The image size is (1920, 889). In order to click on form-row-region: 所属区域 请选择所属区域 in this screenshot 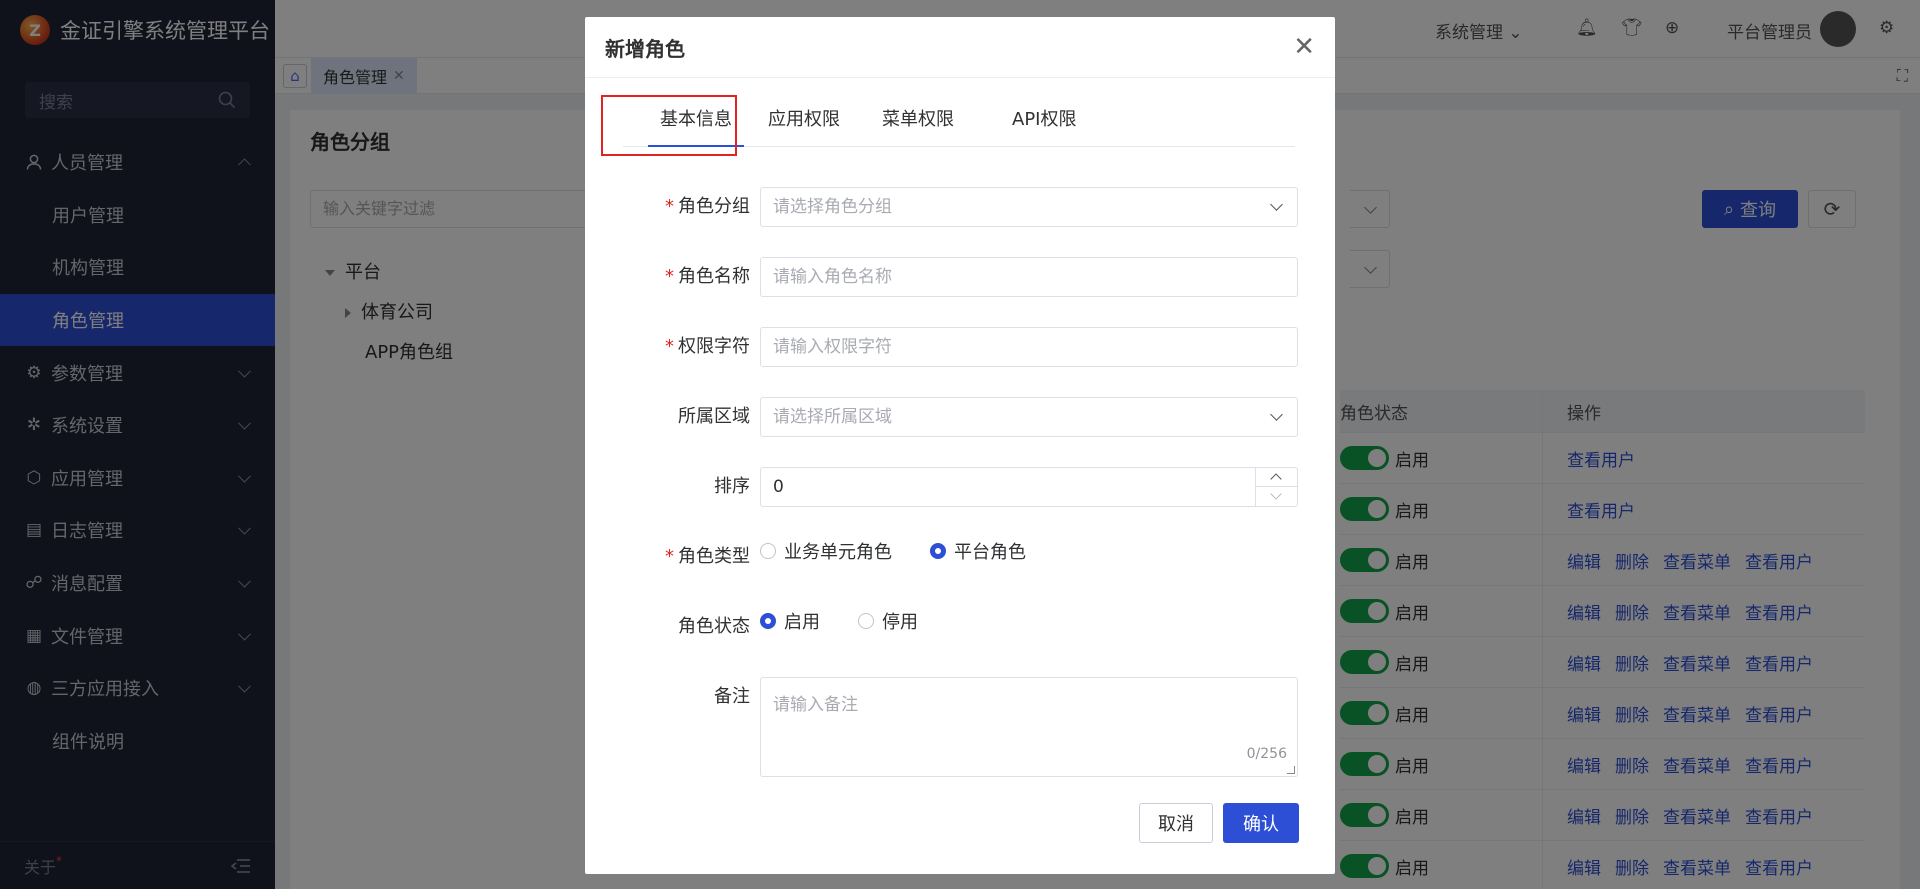, I will do `click(960, 417)`.